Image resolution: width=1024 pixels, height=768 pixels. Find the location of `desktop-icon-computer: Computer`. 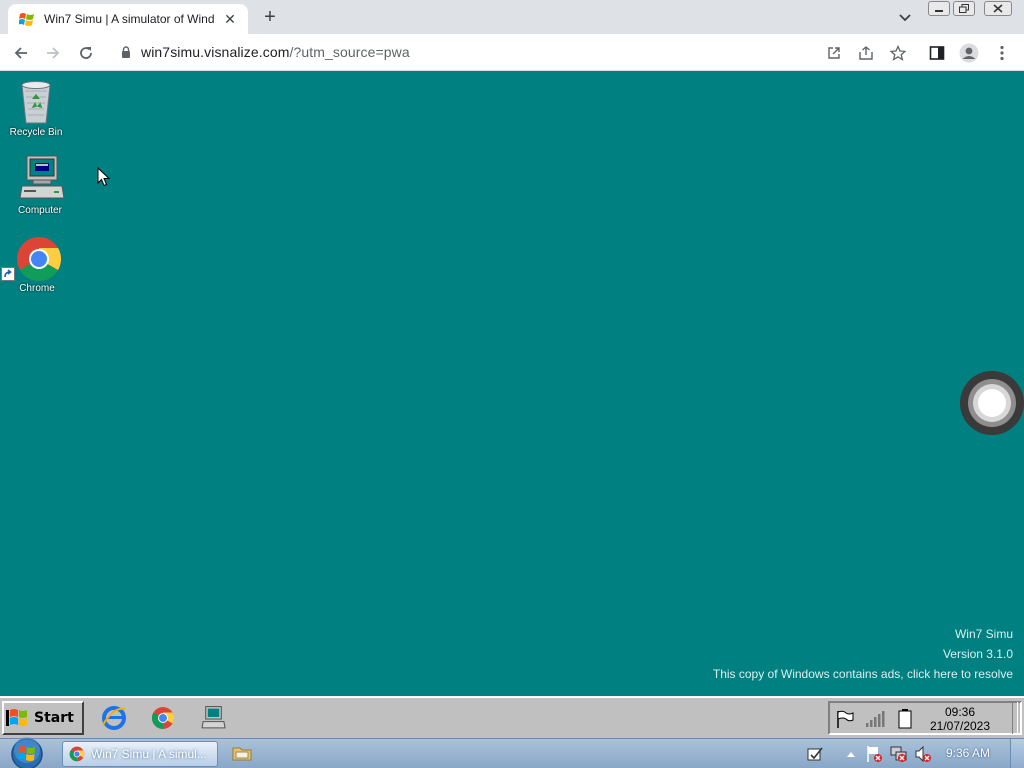

desktop-icon-computer: Computer is located at coordinates (40, 185).